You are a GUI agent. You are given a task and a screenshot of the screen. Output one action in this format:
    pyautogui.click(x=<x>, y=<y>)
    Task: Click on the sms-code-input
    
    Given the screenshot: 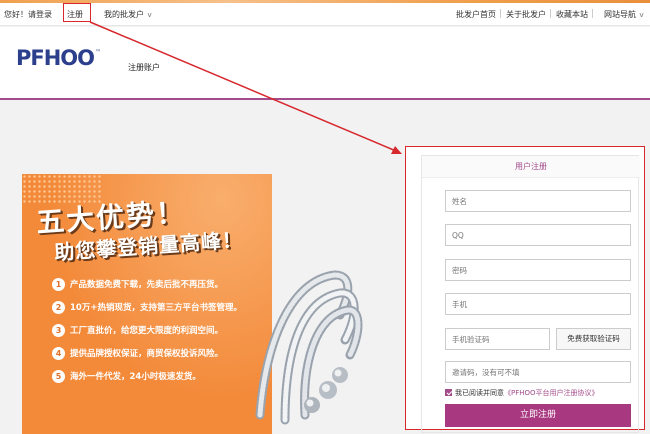 What is the action you would take?
    pyautogui.click(x=497, y=339)
    